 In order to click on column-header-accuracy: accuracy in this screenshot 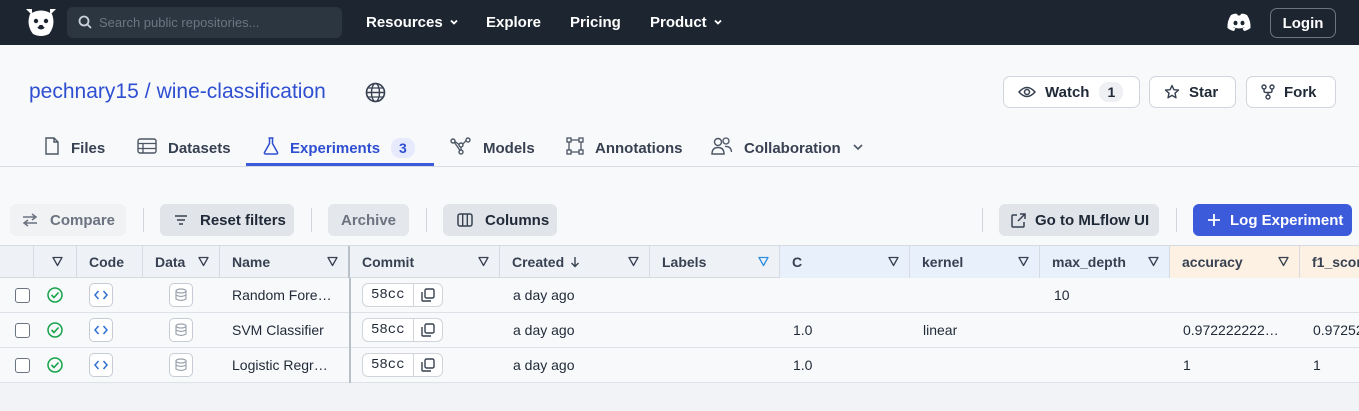, I will do `click(1235, 262)`.